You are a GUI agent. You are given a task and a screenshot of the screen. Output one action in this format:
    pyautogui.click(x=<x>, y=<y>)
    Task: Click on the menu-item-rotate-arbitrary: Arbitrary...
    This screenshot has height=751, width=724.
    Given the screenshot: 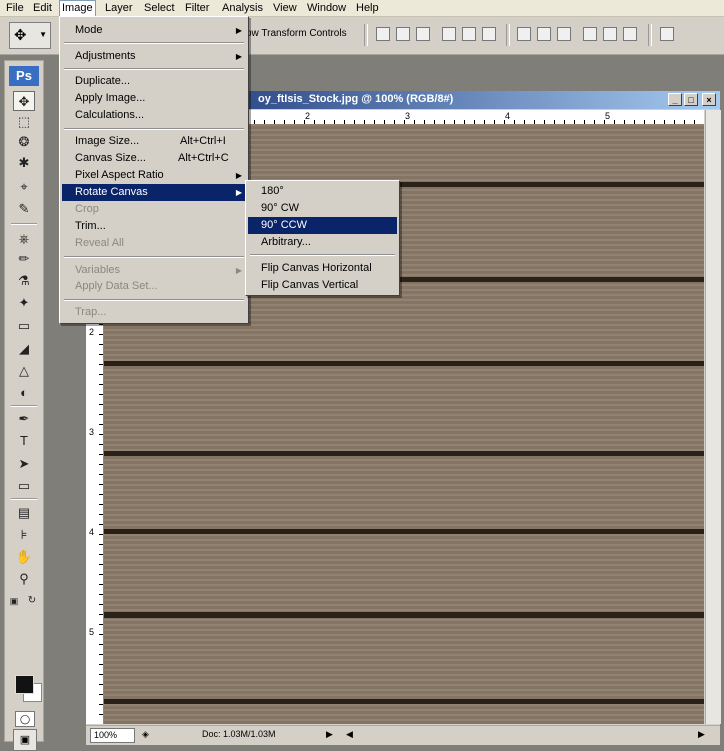 What is the action you would take?
    pyautogui.click(x=322, y=242)
    